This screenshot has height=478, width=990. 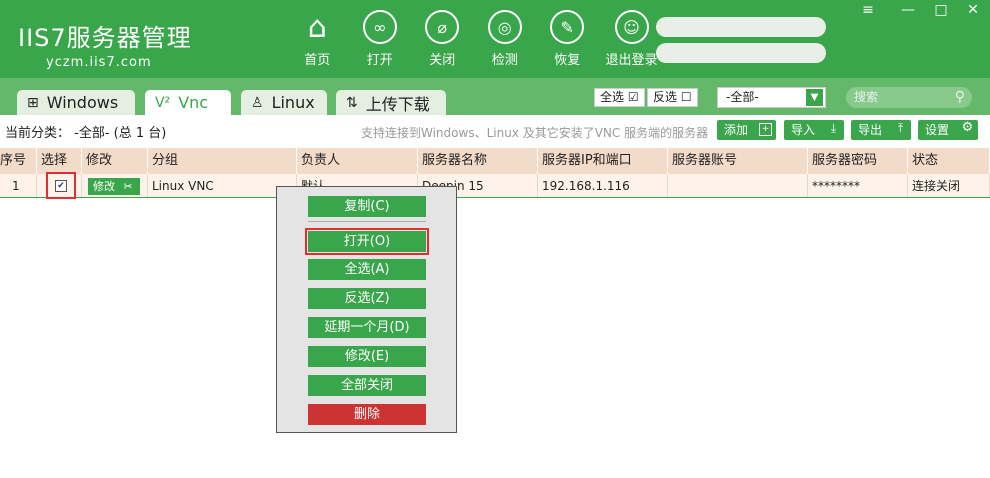 I want to click on export-label: 导出, so click(x=870, y=130).